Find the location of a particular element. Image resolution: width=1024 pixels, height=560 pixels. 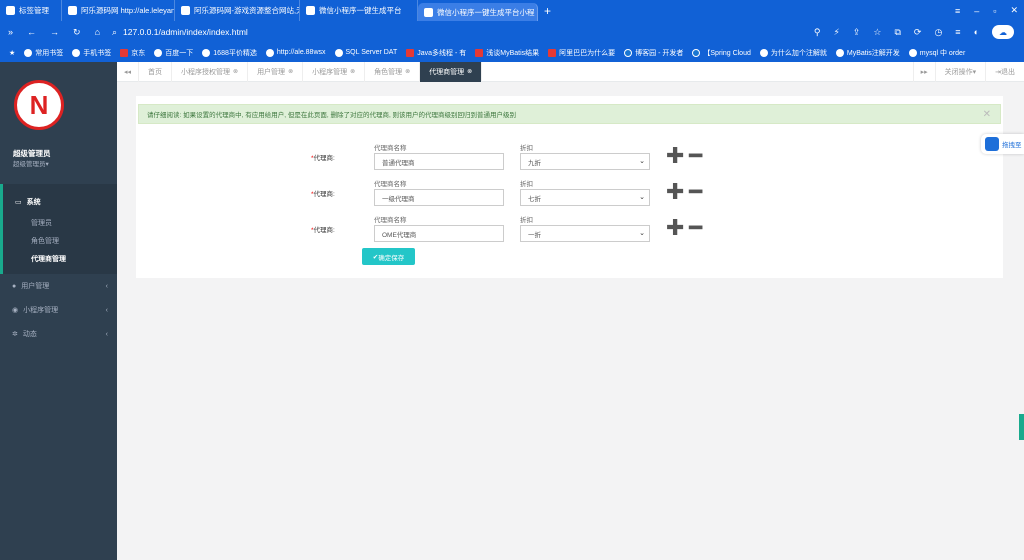

tab-role-manage: 角色管理 ⊗ is located at coordinates (393, 71).